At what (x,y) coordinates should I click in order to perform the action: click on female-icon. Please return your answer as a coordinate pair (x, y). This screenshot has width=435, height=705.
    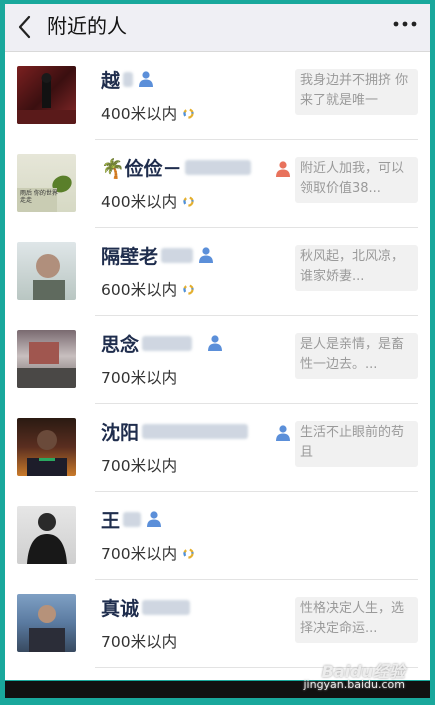
    Looking at the image, I should click on (283, 169).